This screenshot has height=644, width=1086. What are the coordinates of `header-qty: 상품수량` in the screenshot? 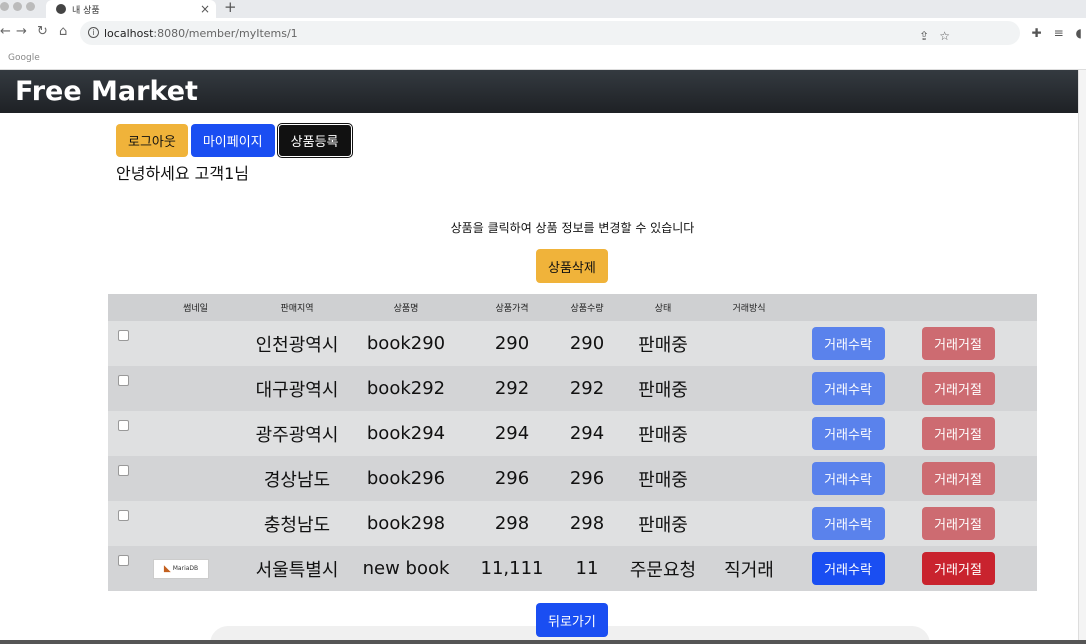 It's located at (587, 309).